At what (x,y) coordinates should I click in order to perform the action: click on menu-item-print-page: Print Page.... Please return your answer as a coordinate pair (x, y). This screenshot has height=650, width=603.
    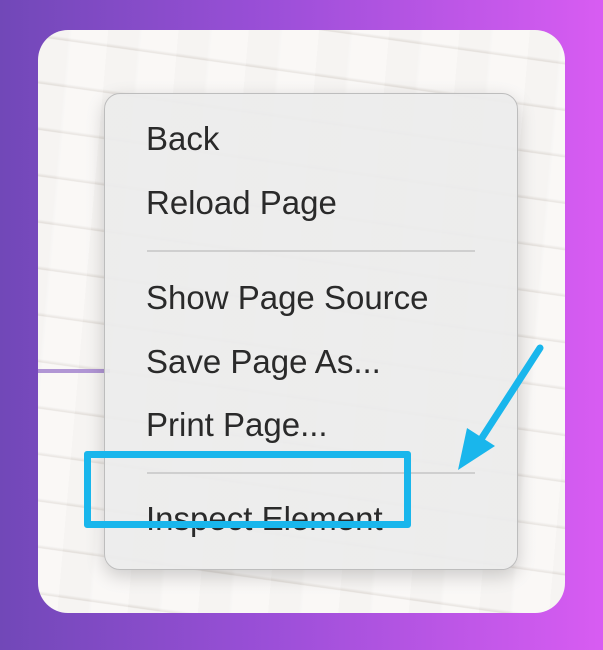
    Looking at the image, I should click on (237, 425).